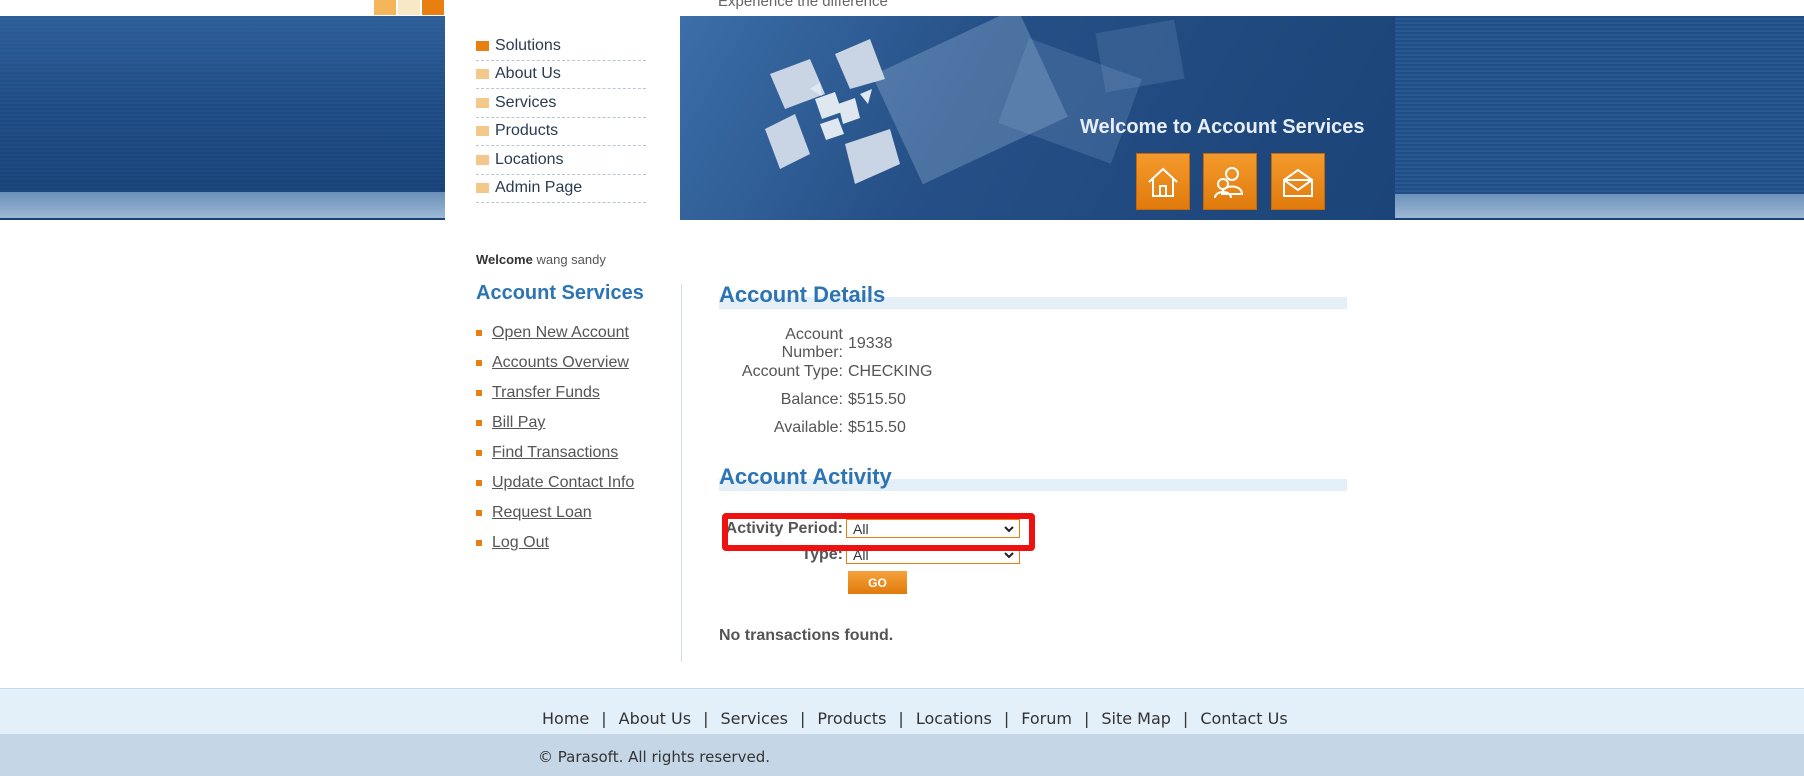 This screenshot has width=1804, height=776. I want to click on sidebar-link: Update Contact Info, so click(563, 483).